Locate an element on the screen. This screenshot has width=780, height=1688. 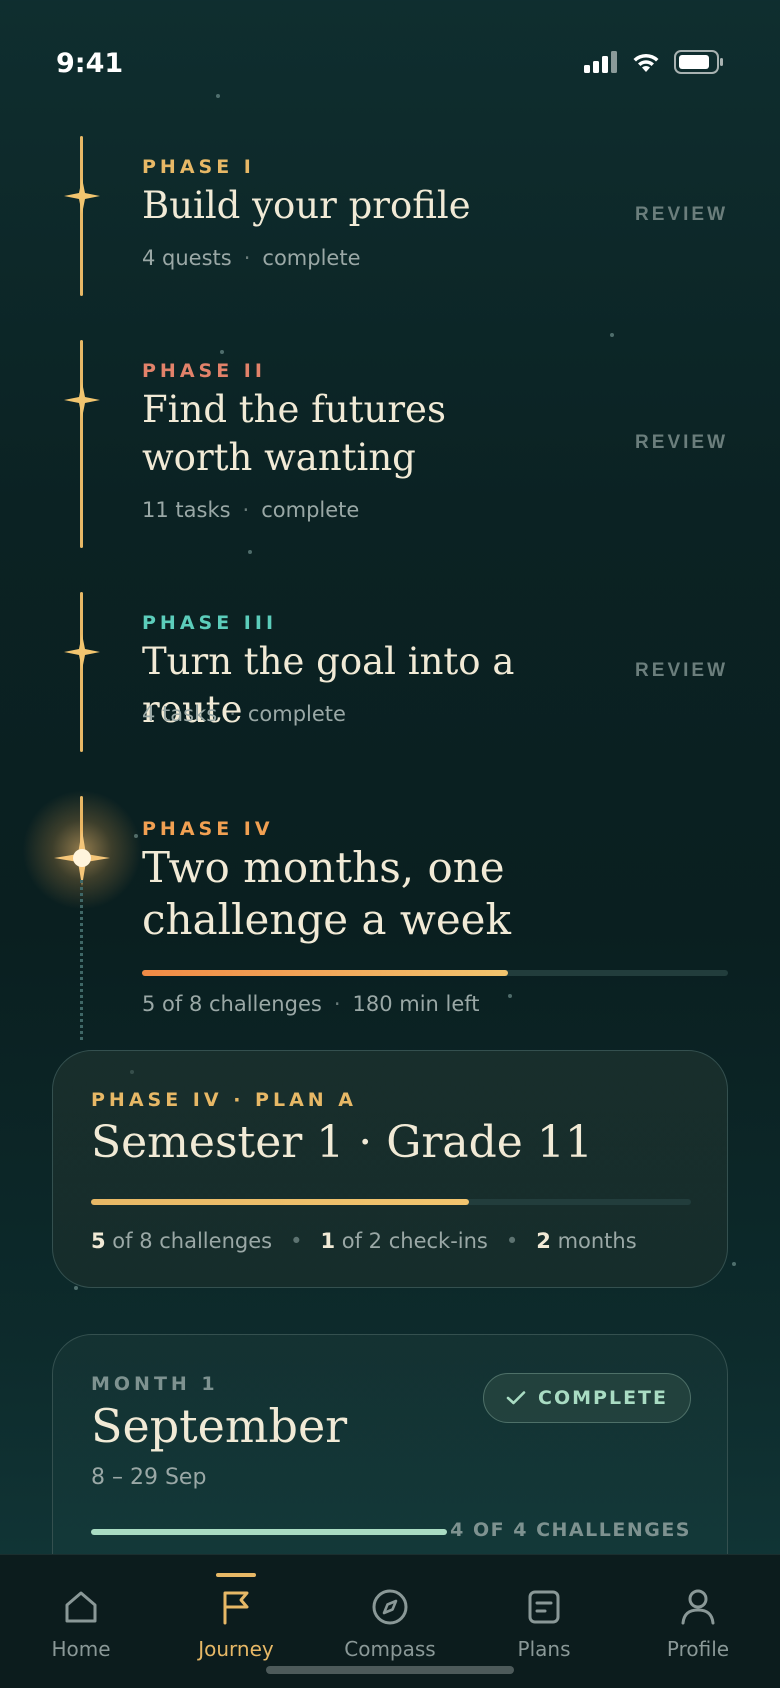
plan-title: Semester 1 · Grade 11 is located at coordinates (342, 1142).